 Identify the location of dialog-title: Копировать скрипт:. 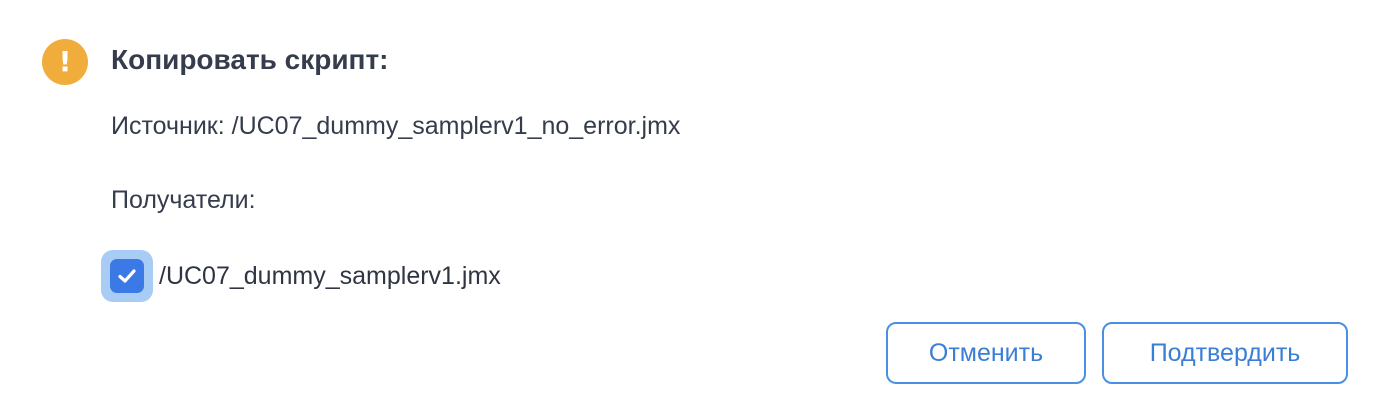
(250, 59).